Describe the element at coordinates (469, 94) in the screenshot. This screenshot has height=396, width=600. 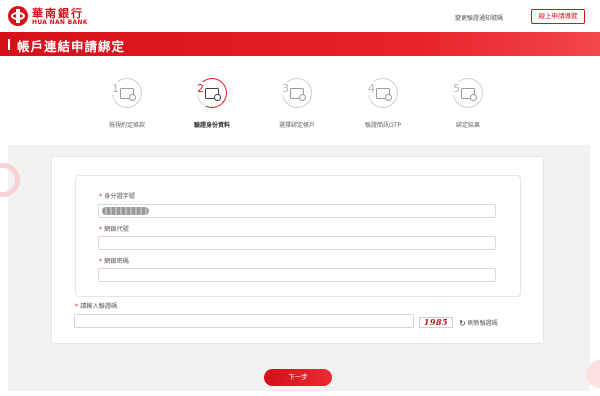
I see `result-document-icon` at that location.